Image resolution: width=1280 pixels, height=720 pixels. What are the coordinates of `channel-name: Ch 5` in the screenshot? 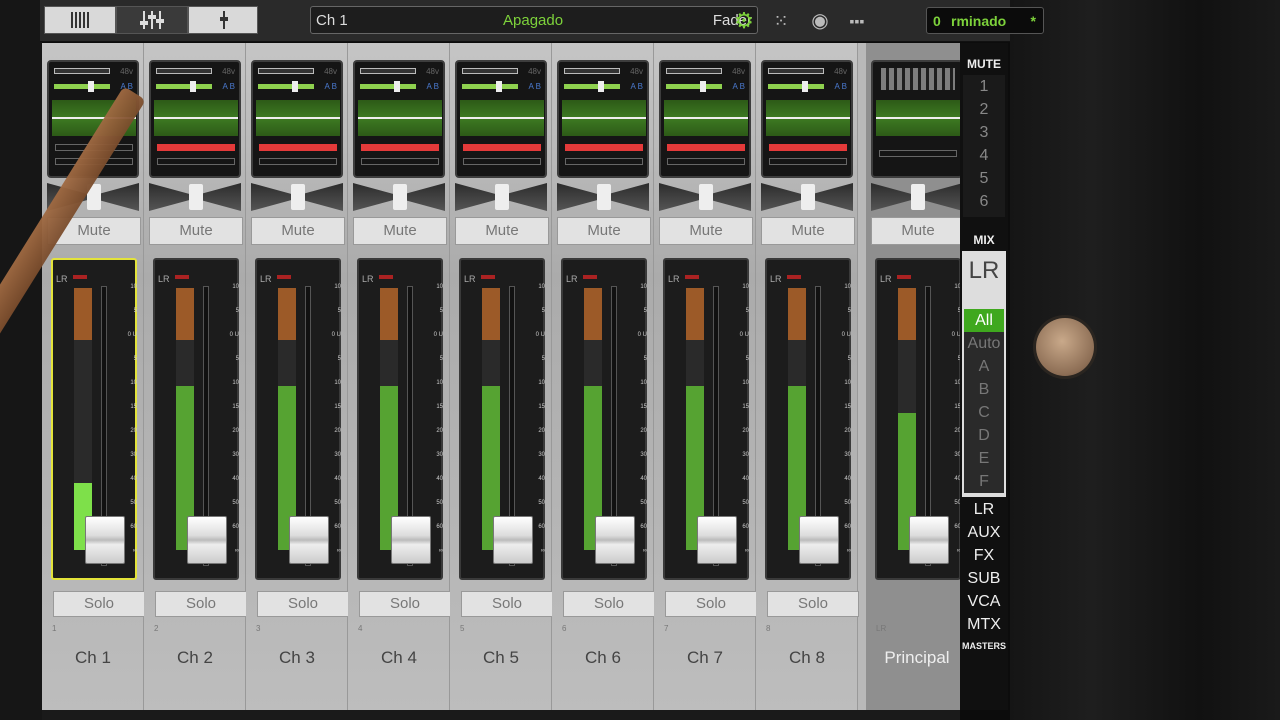 It's located at (501, 658).